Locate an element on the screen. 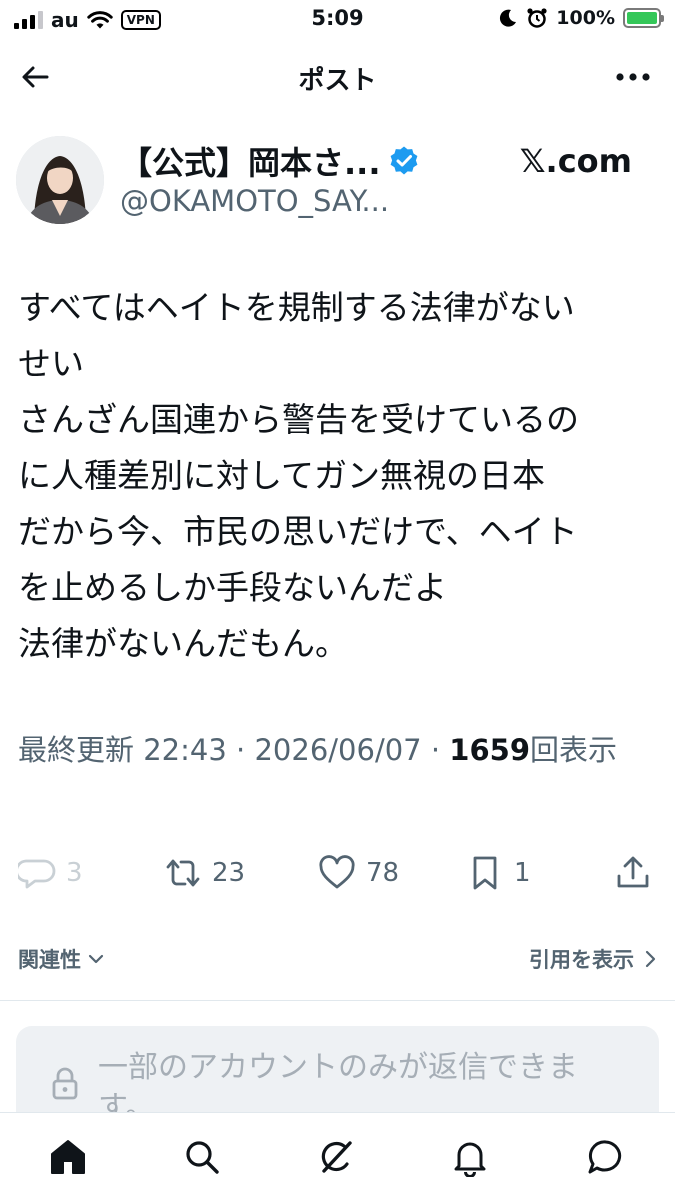  alarm-icon is located at coordinates (537, 18).